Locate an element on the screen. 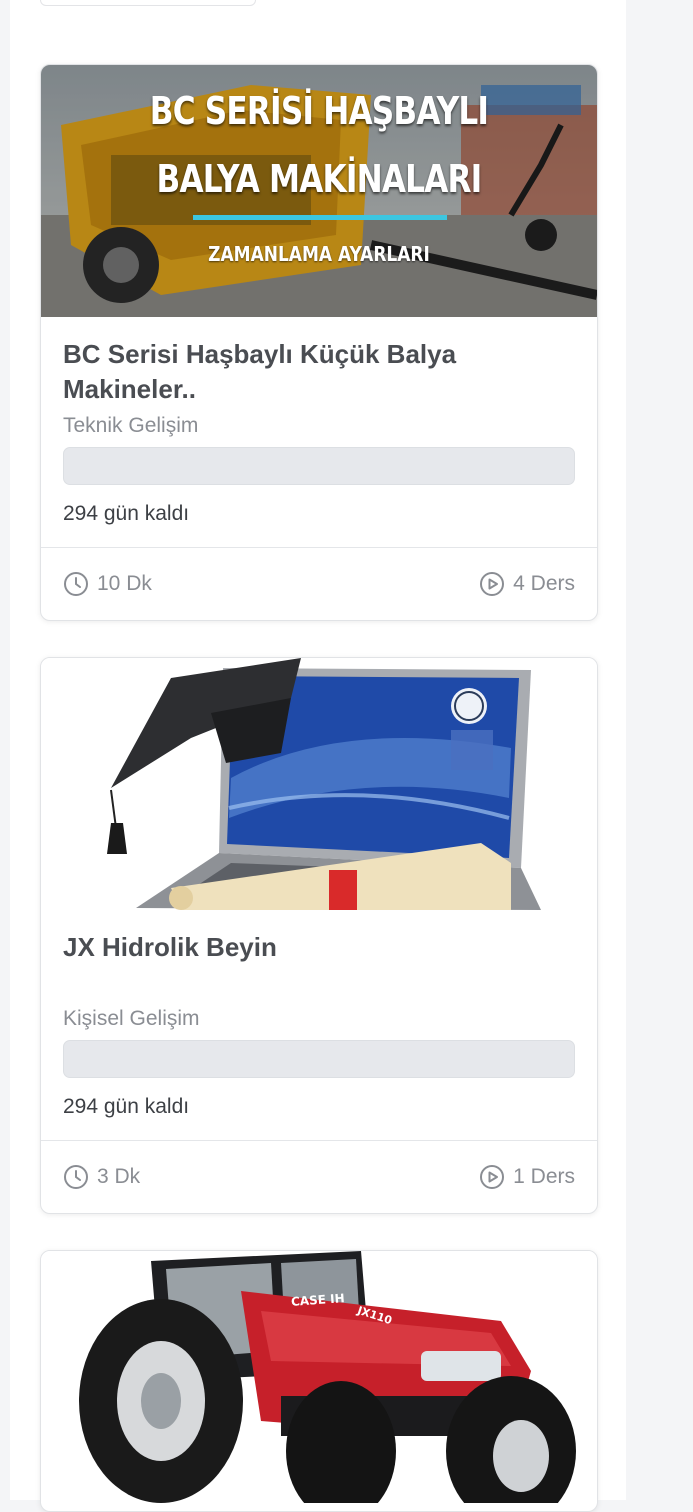  banner-title-line2: BALYA MAKİNALARI is located at coordinates (319, 179).